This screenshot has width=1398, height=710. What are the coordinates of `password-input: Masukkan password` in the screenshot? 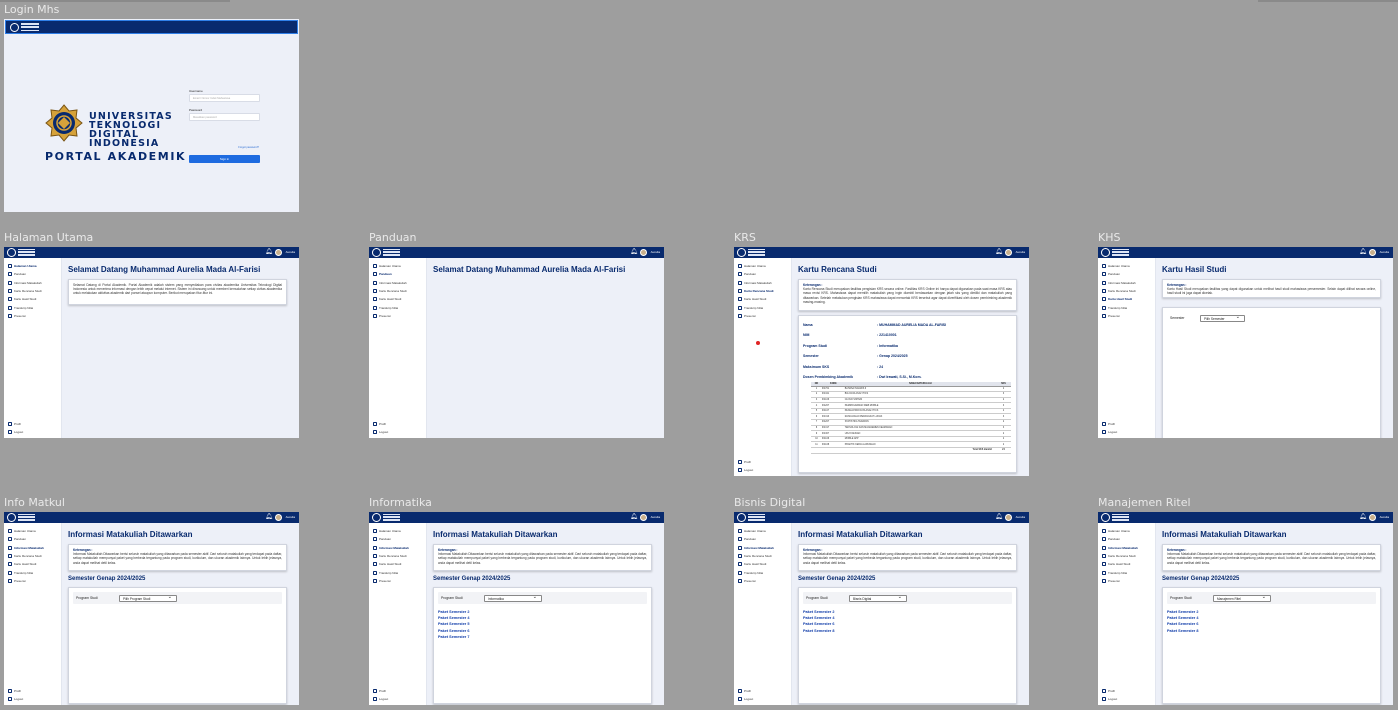 It's located at (224, 117).